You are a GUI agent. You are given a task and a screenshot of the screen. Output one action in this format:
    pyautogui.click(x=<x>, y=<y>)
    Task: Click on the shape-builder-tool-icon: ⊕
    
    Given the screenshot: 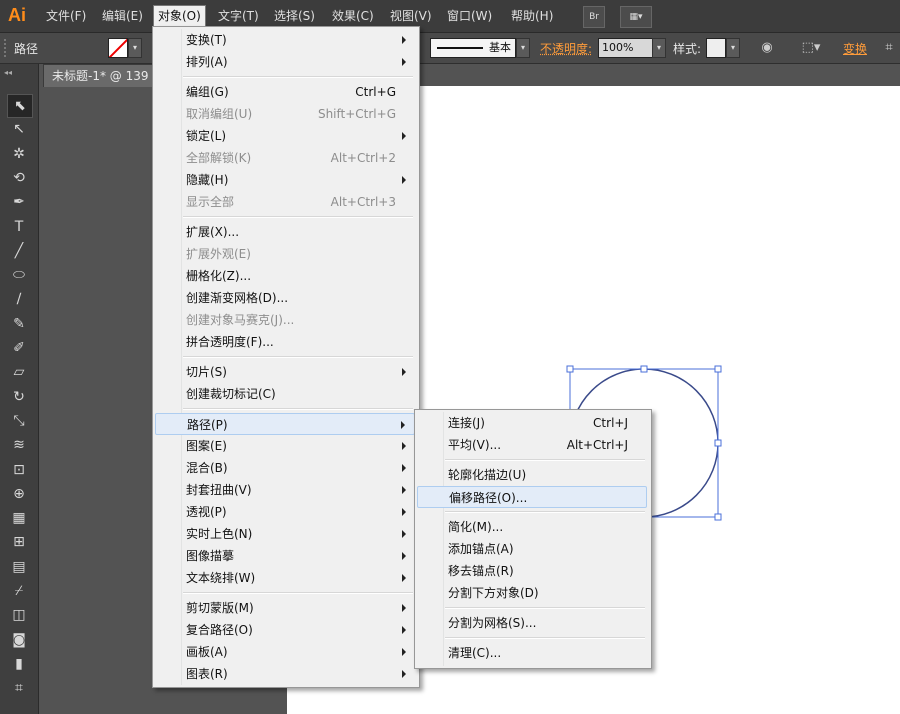 What is the action you would take?
    pyautogui.click(x=19, y=494)
    